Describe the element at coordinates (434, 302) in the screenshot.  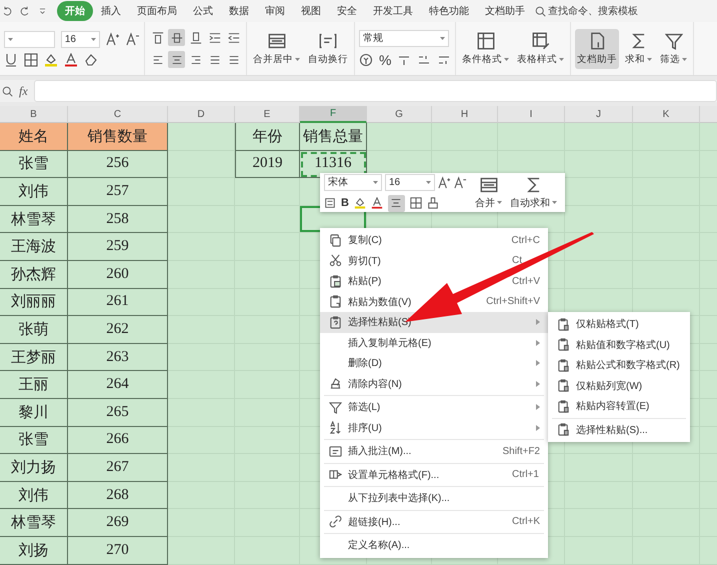
I see `menu-item: 粘贴为数值(V) Ctrl+Shift+V` at that location.